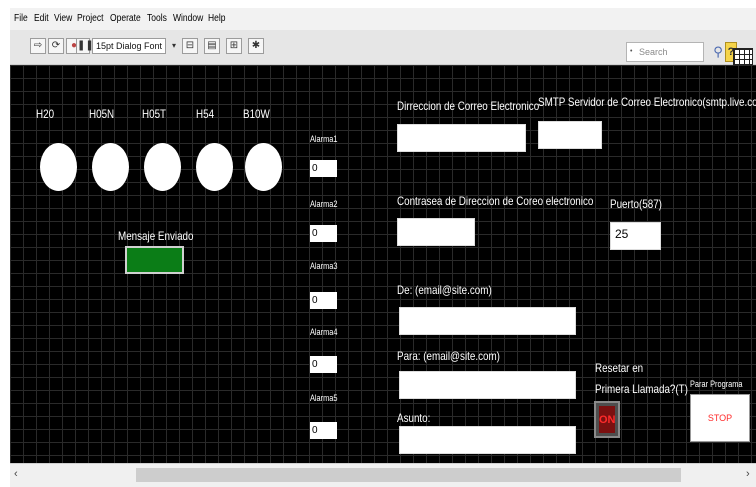 This screenshot has height=487, width=756. What do you see at coordinates (323, 364) in the screenshot?
I see `alarm-value-4: 0` at bounding box center [323, 364].